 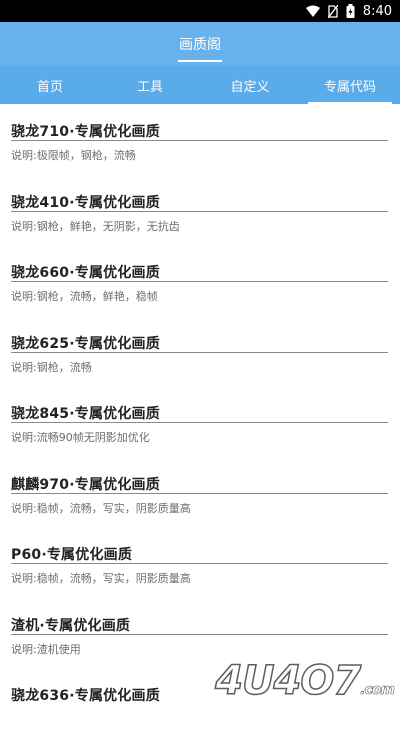 What do you see at coordinates (350, 11) in the screenshot?
I see `battery-charging-icon` at bounding box center [350, 11].